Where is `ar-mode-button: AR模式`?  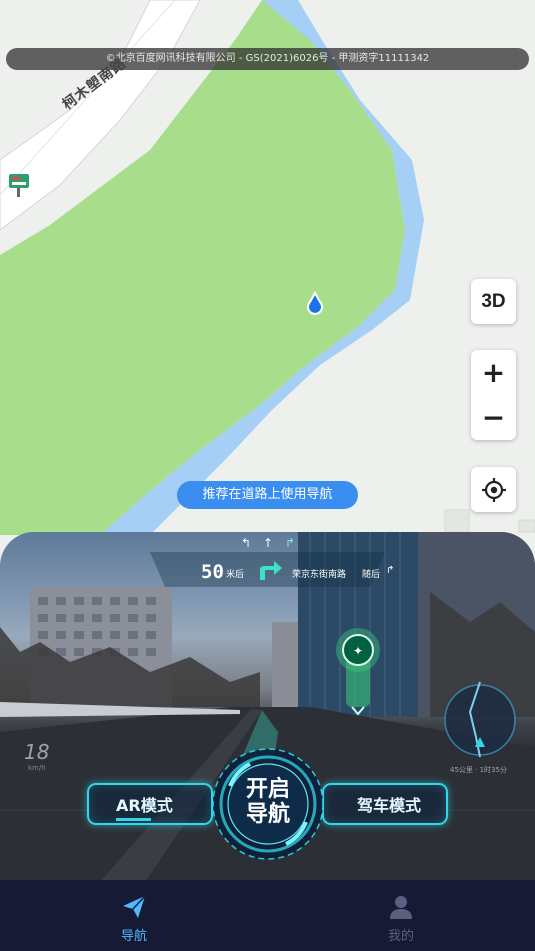
ar-mode-button: AR模式 is located at coordinates (150, 804).